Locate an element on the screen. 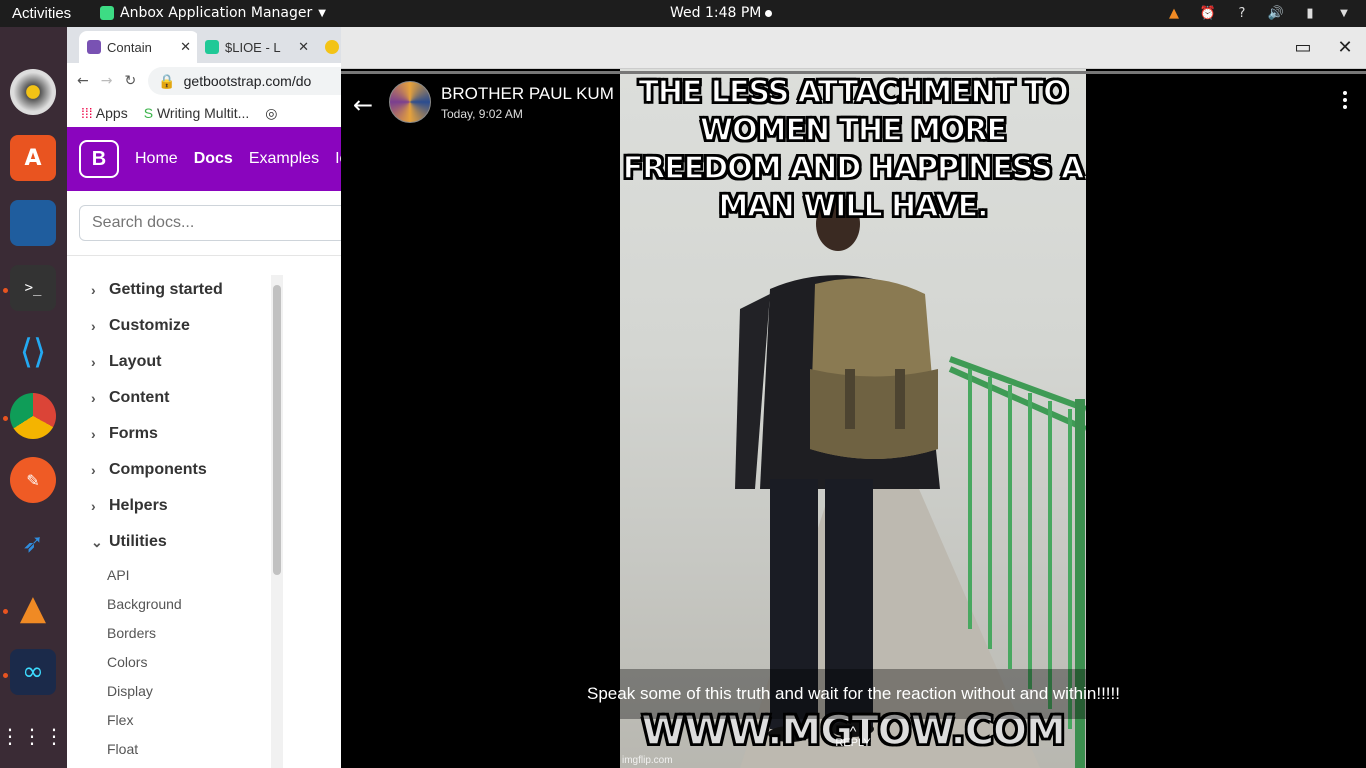 The image size is (1366, 768). chevron-down-icon: ⌄ is located at coordinates (97, 541).